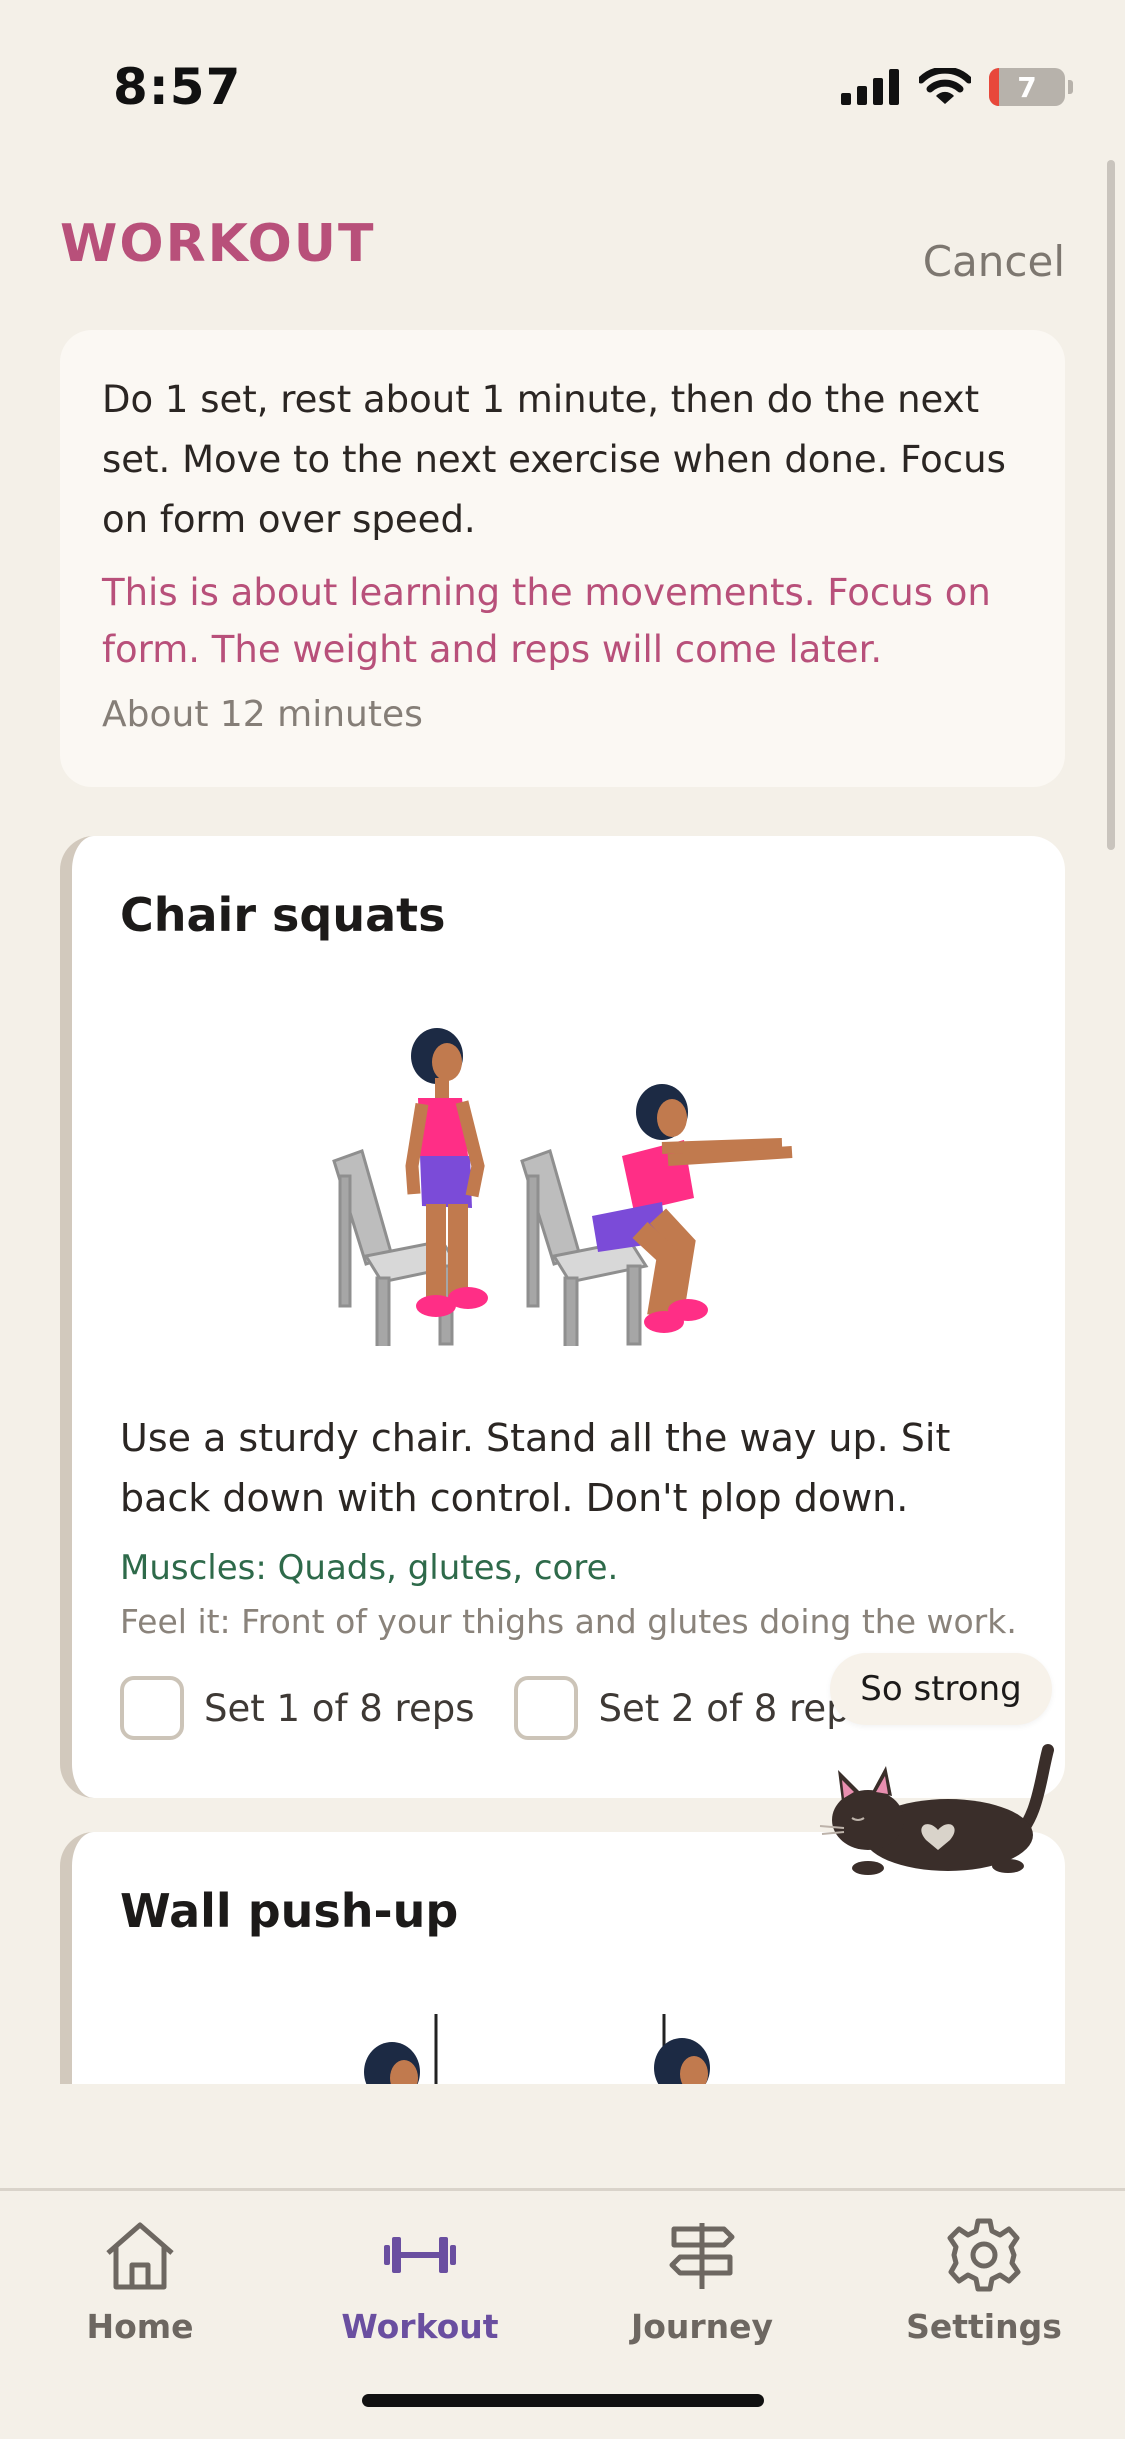  Describe the element at coordinates (936, 1809) in the screenshot. I see `cat-mascot-icon` at that location.